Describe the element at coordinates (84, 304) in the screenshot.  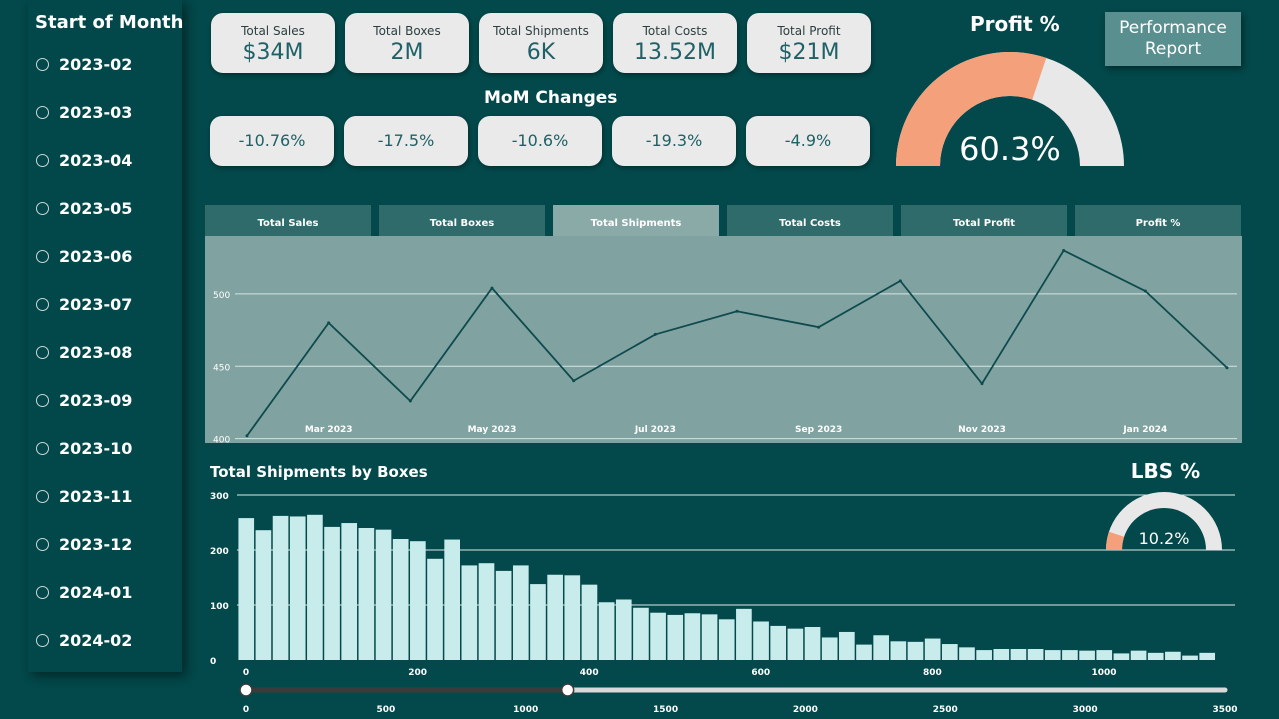
I see `month-option: 2023-07` at that location.